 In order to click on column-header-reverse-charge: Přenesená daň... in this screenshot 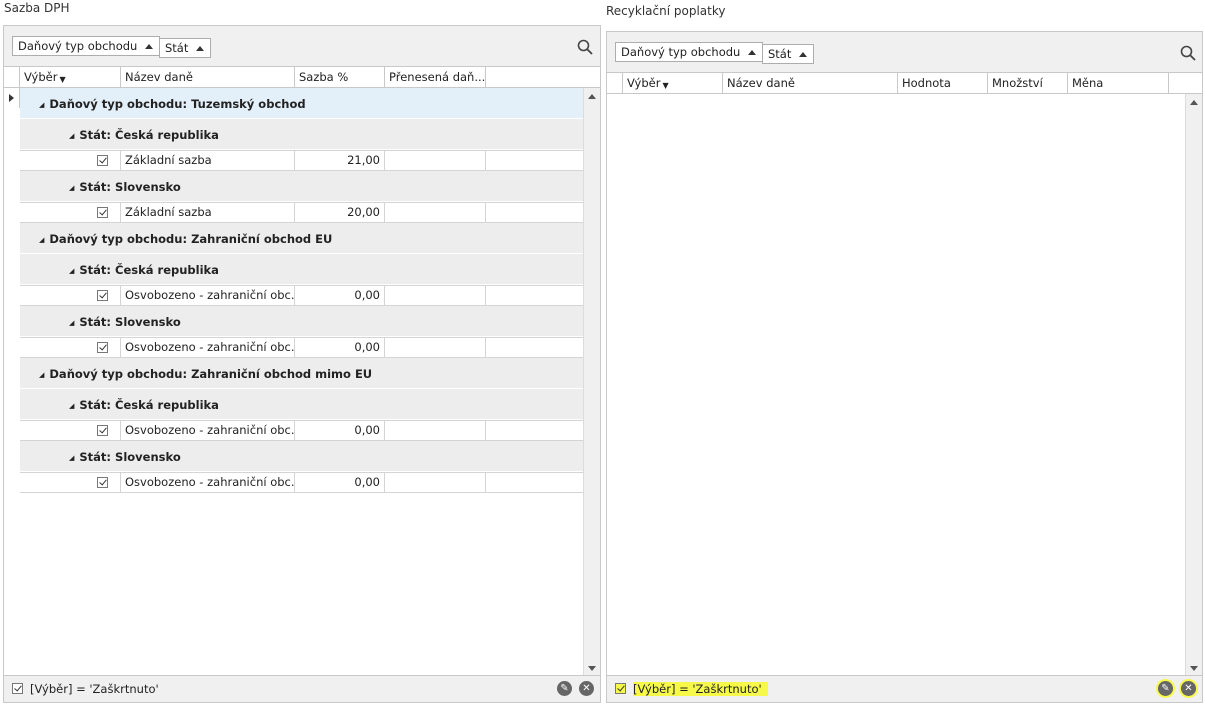, I will do `click(435, 77)`.